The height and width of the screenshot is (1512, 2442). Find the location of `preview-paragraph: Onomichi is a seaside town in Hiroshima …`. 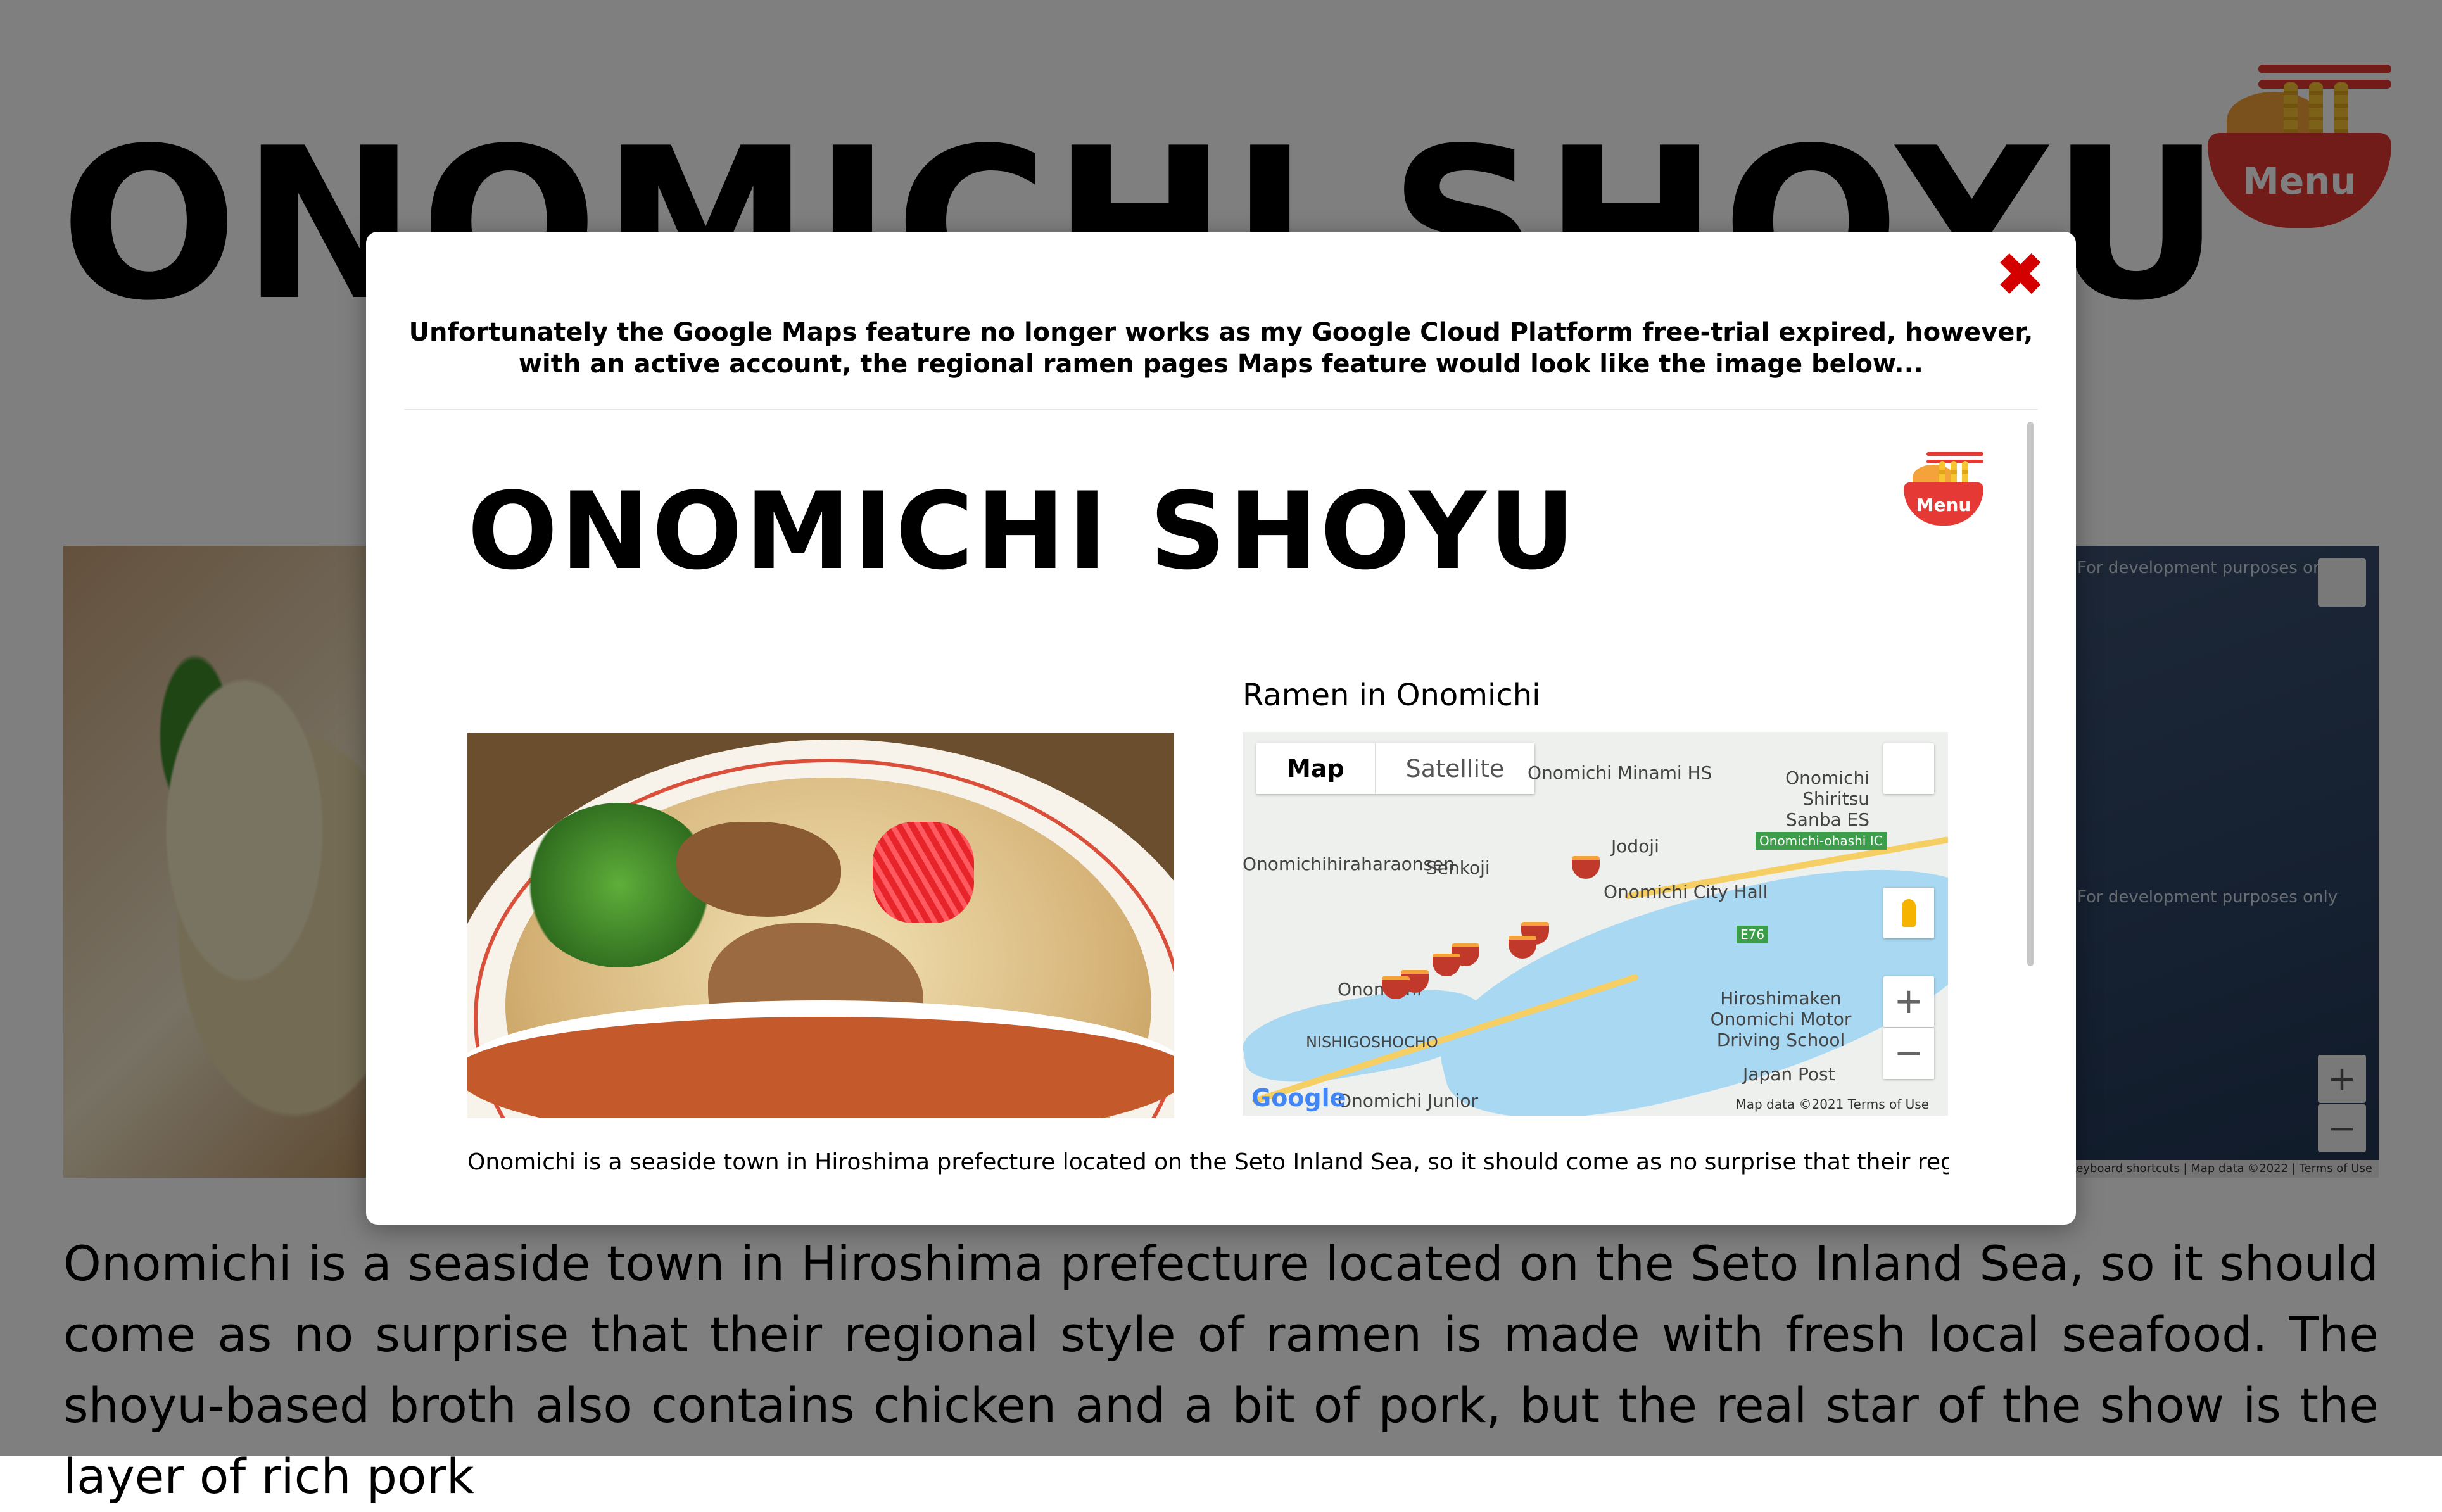

preview-paragraph: Onomichi is a seaside town in Hiroshima … is located at coordinates (1208, 1162).